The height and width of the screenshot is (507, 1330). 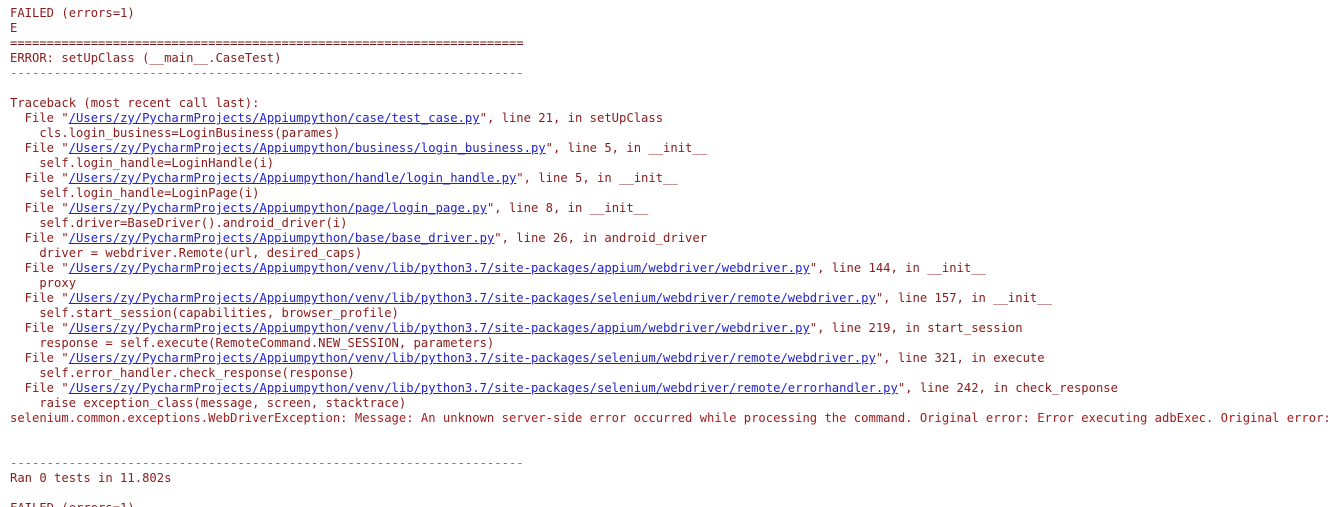 What do you see at coordinates (135, 103) in the screenshot?
I see `status-line: Traceback (most recent call last):` at bounding box center [135, 103].